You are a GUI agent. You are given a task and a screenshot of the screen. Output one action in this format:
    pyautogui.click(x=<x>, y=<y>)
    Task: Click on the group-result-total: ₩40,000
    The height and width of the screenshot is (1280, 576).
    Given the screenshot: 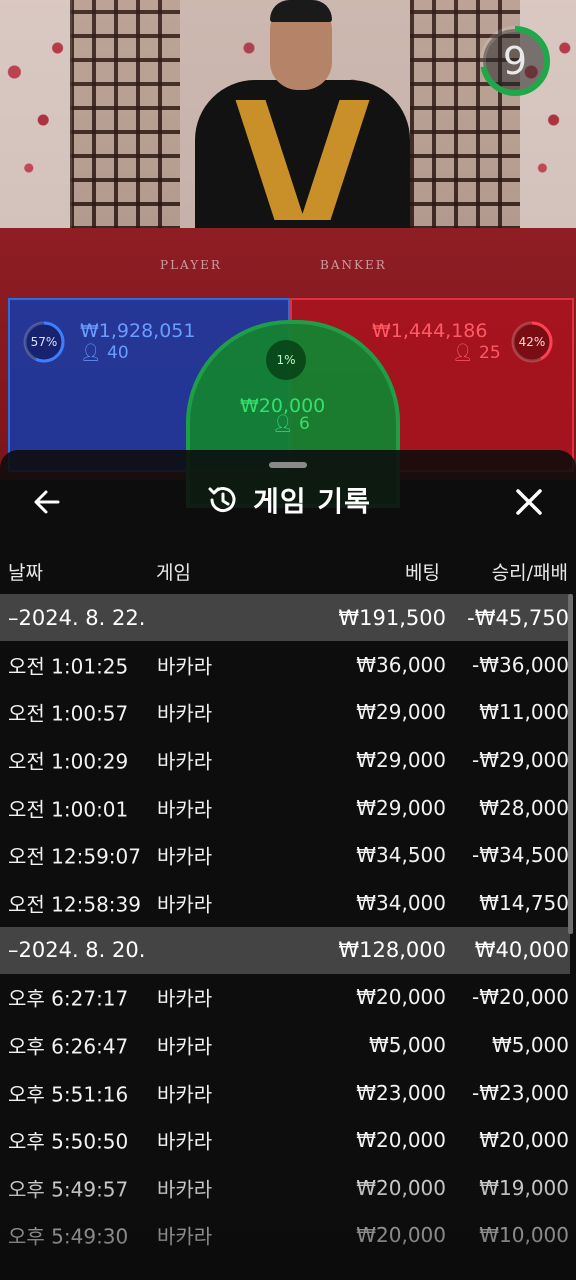 What is the action you would take?
    pyautogui.click(x=521, y=950)
    